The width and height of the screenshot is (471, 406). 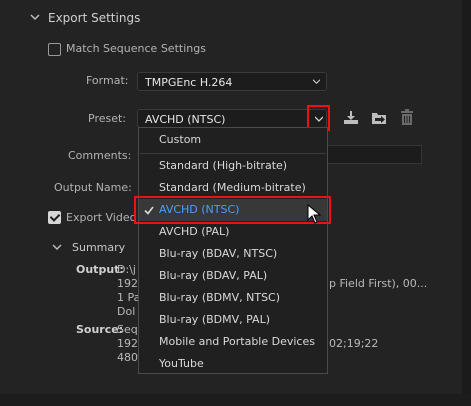 What do you see at coordinates (107, 118) in the screenshot?
I see `preset-label: Preset:` at bounding box center [107, 118].